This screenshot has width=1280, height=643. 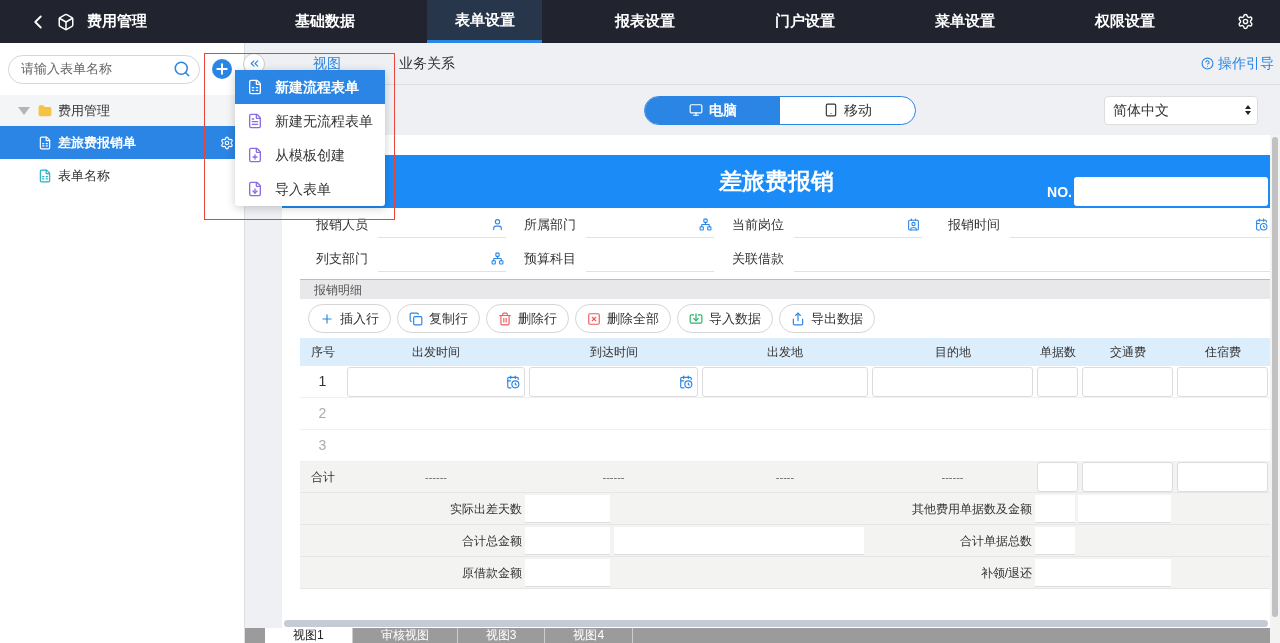 I want to click on action-button: 插入行, so click(x=349, y=318).